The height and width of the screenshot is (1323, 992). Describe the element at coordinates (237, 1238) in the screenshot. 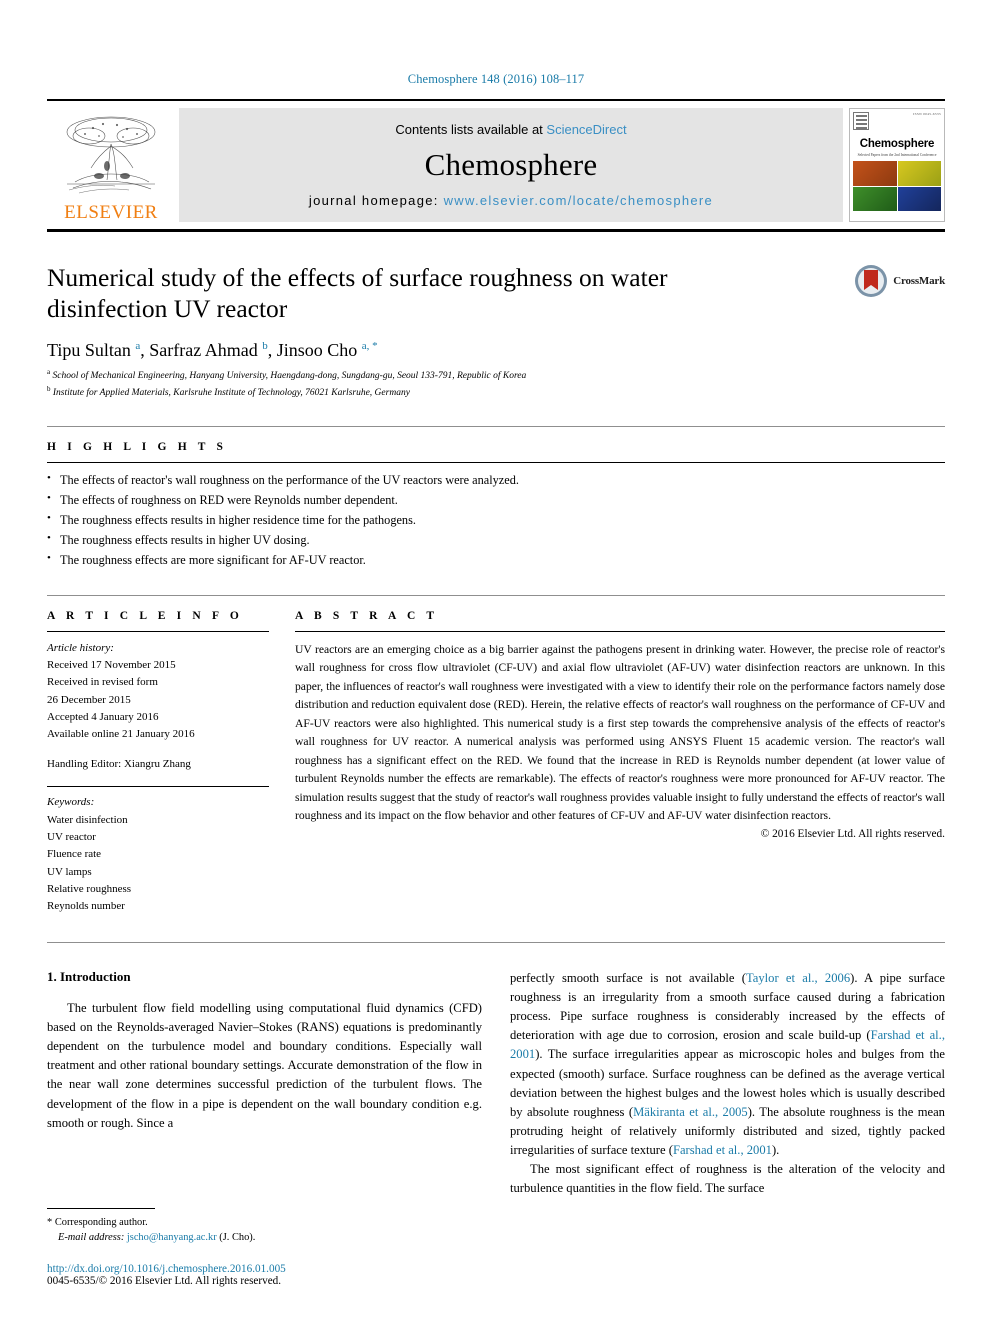

I see `email-suffix: (J. Cho).` at that location.